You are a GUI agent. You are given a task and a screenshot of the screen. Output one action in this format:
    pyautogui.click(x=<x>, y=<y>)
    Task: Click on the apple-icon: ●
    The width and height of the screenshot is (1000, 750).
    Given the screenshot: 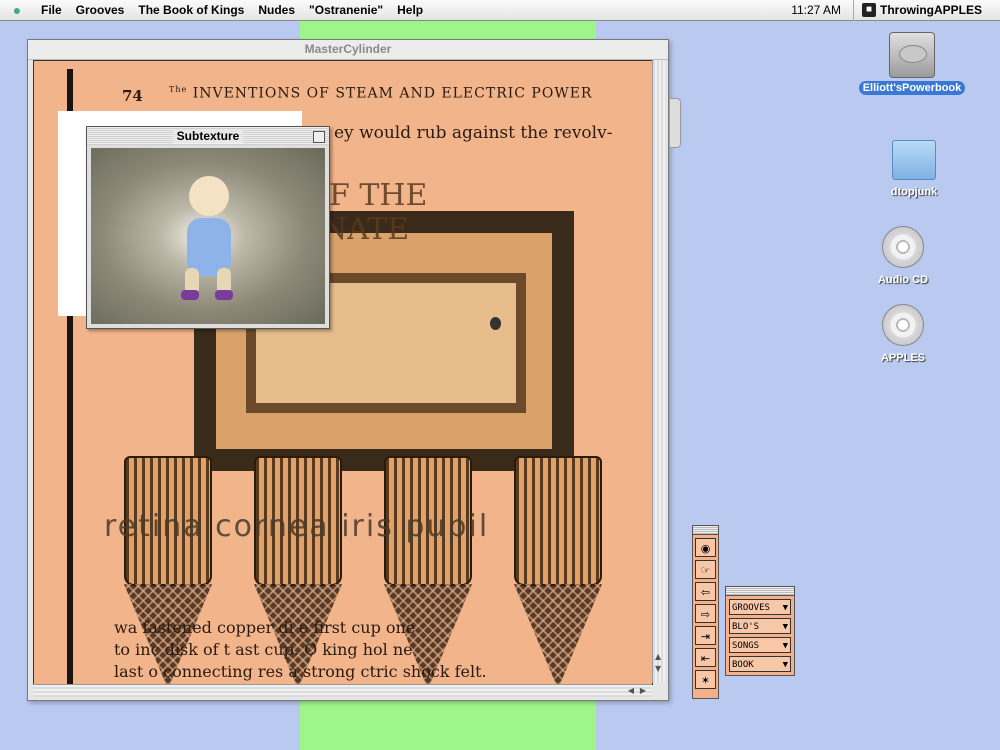 What is the action you would take?
    pyautogui.click(x=17, y=10)
    